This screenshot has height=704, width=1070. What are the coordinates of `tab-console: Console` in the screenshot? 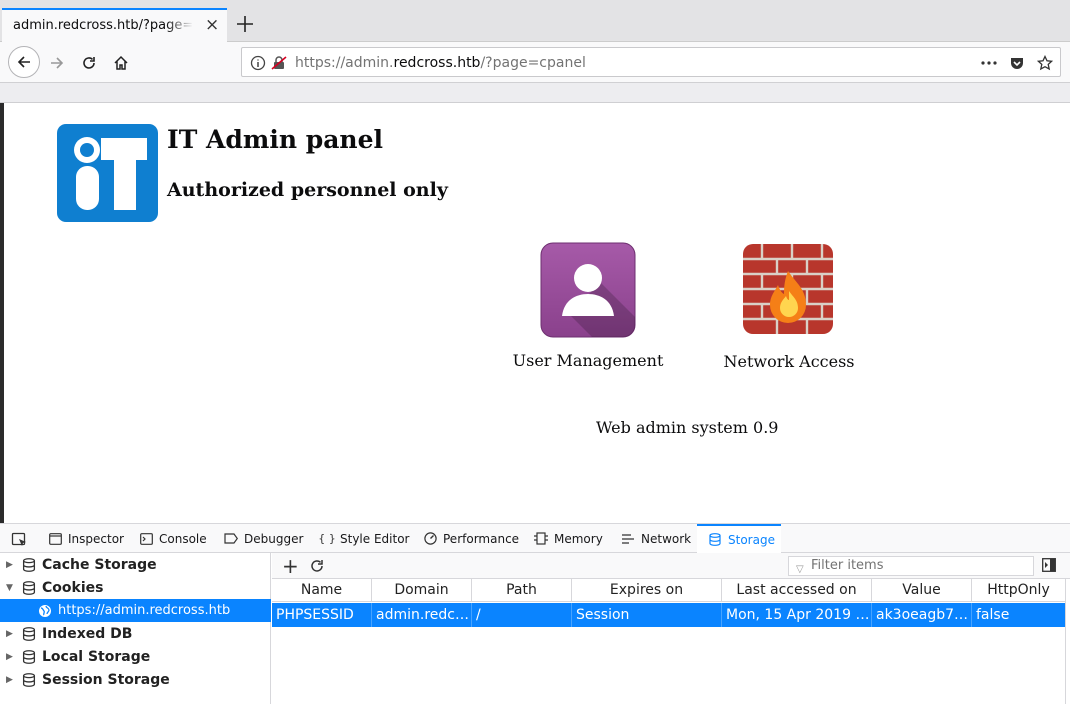 It's located at (173, 538).